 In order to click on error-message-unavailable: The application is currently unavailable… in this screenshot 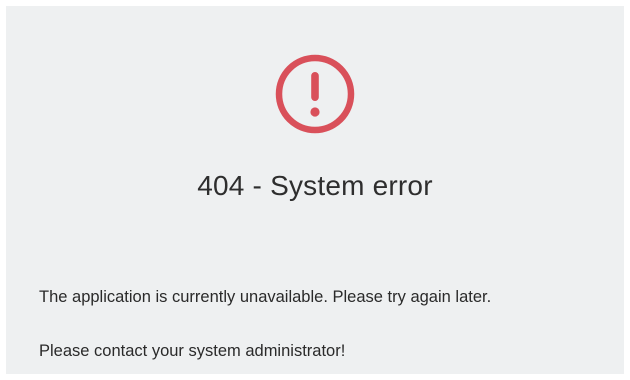, I will do `click(265, 297)`.